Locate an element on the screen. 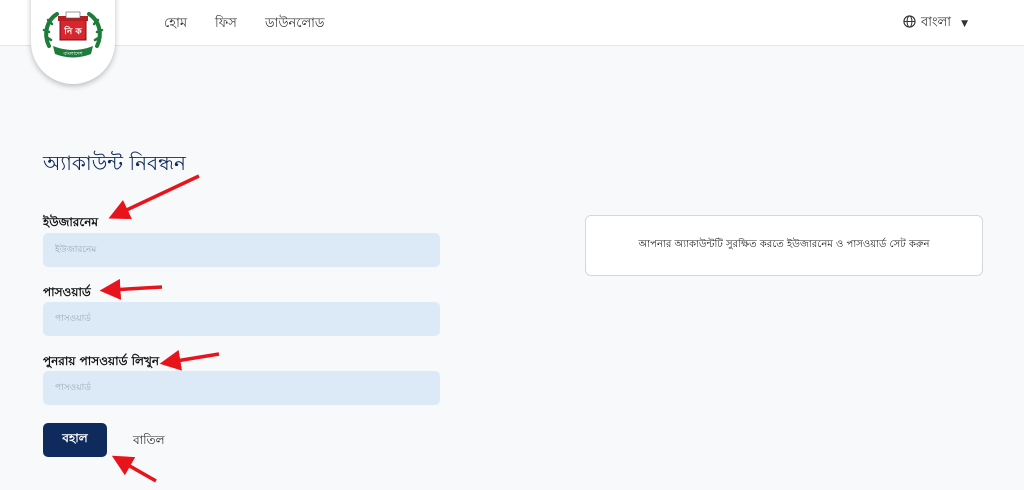  globe-icon is located at coordinates (909, 23).